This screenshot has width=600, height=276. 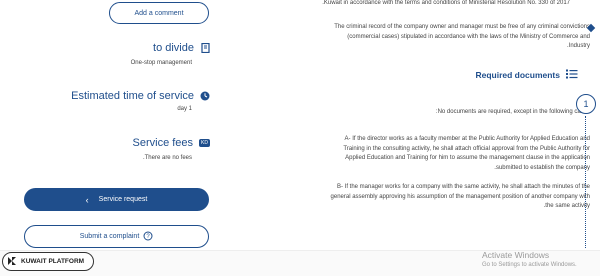 I want to click on service-request-label: Service request, so click(x=123, y=199).